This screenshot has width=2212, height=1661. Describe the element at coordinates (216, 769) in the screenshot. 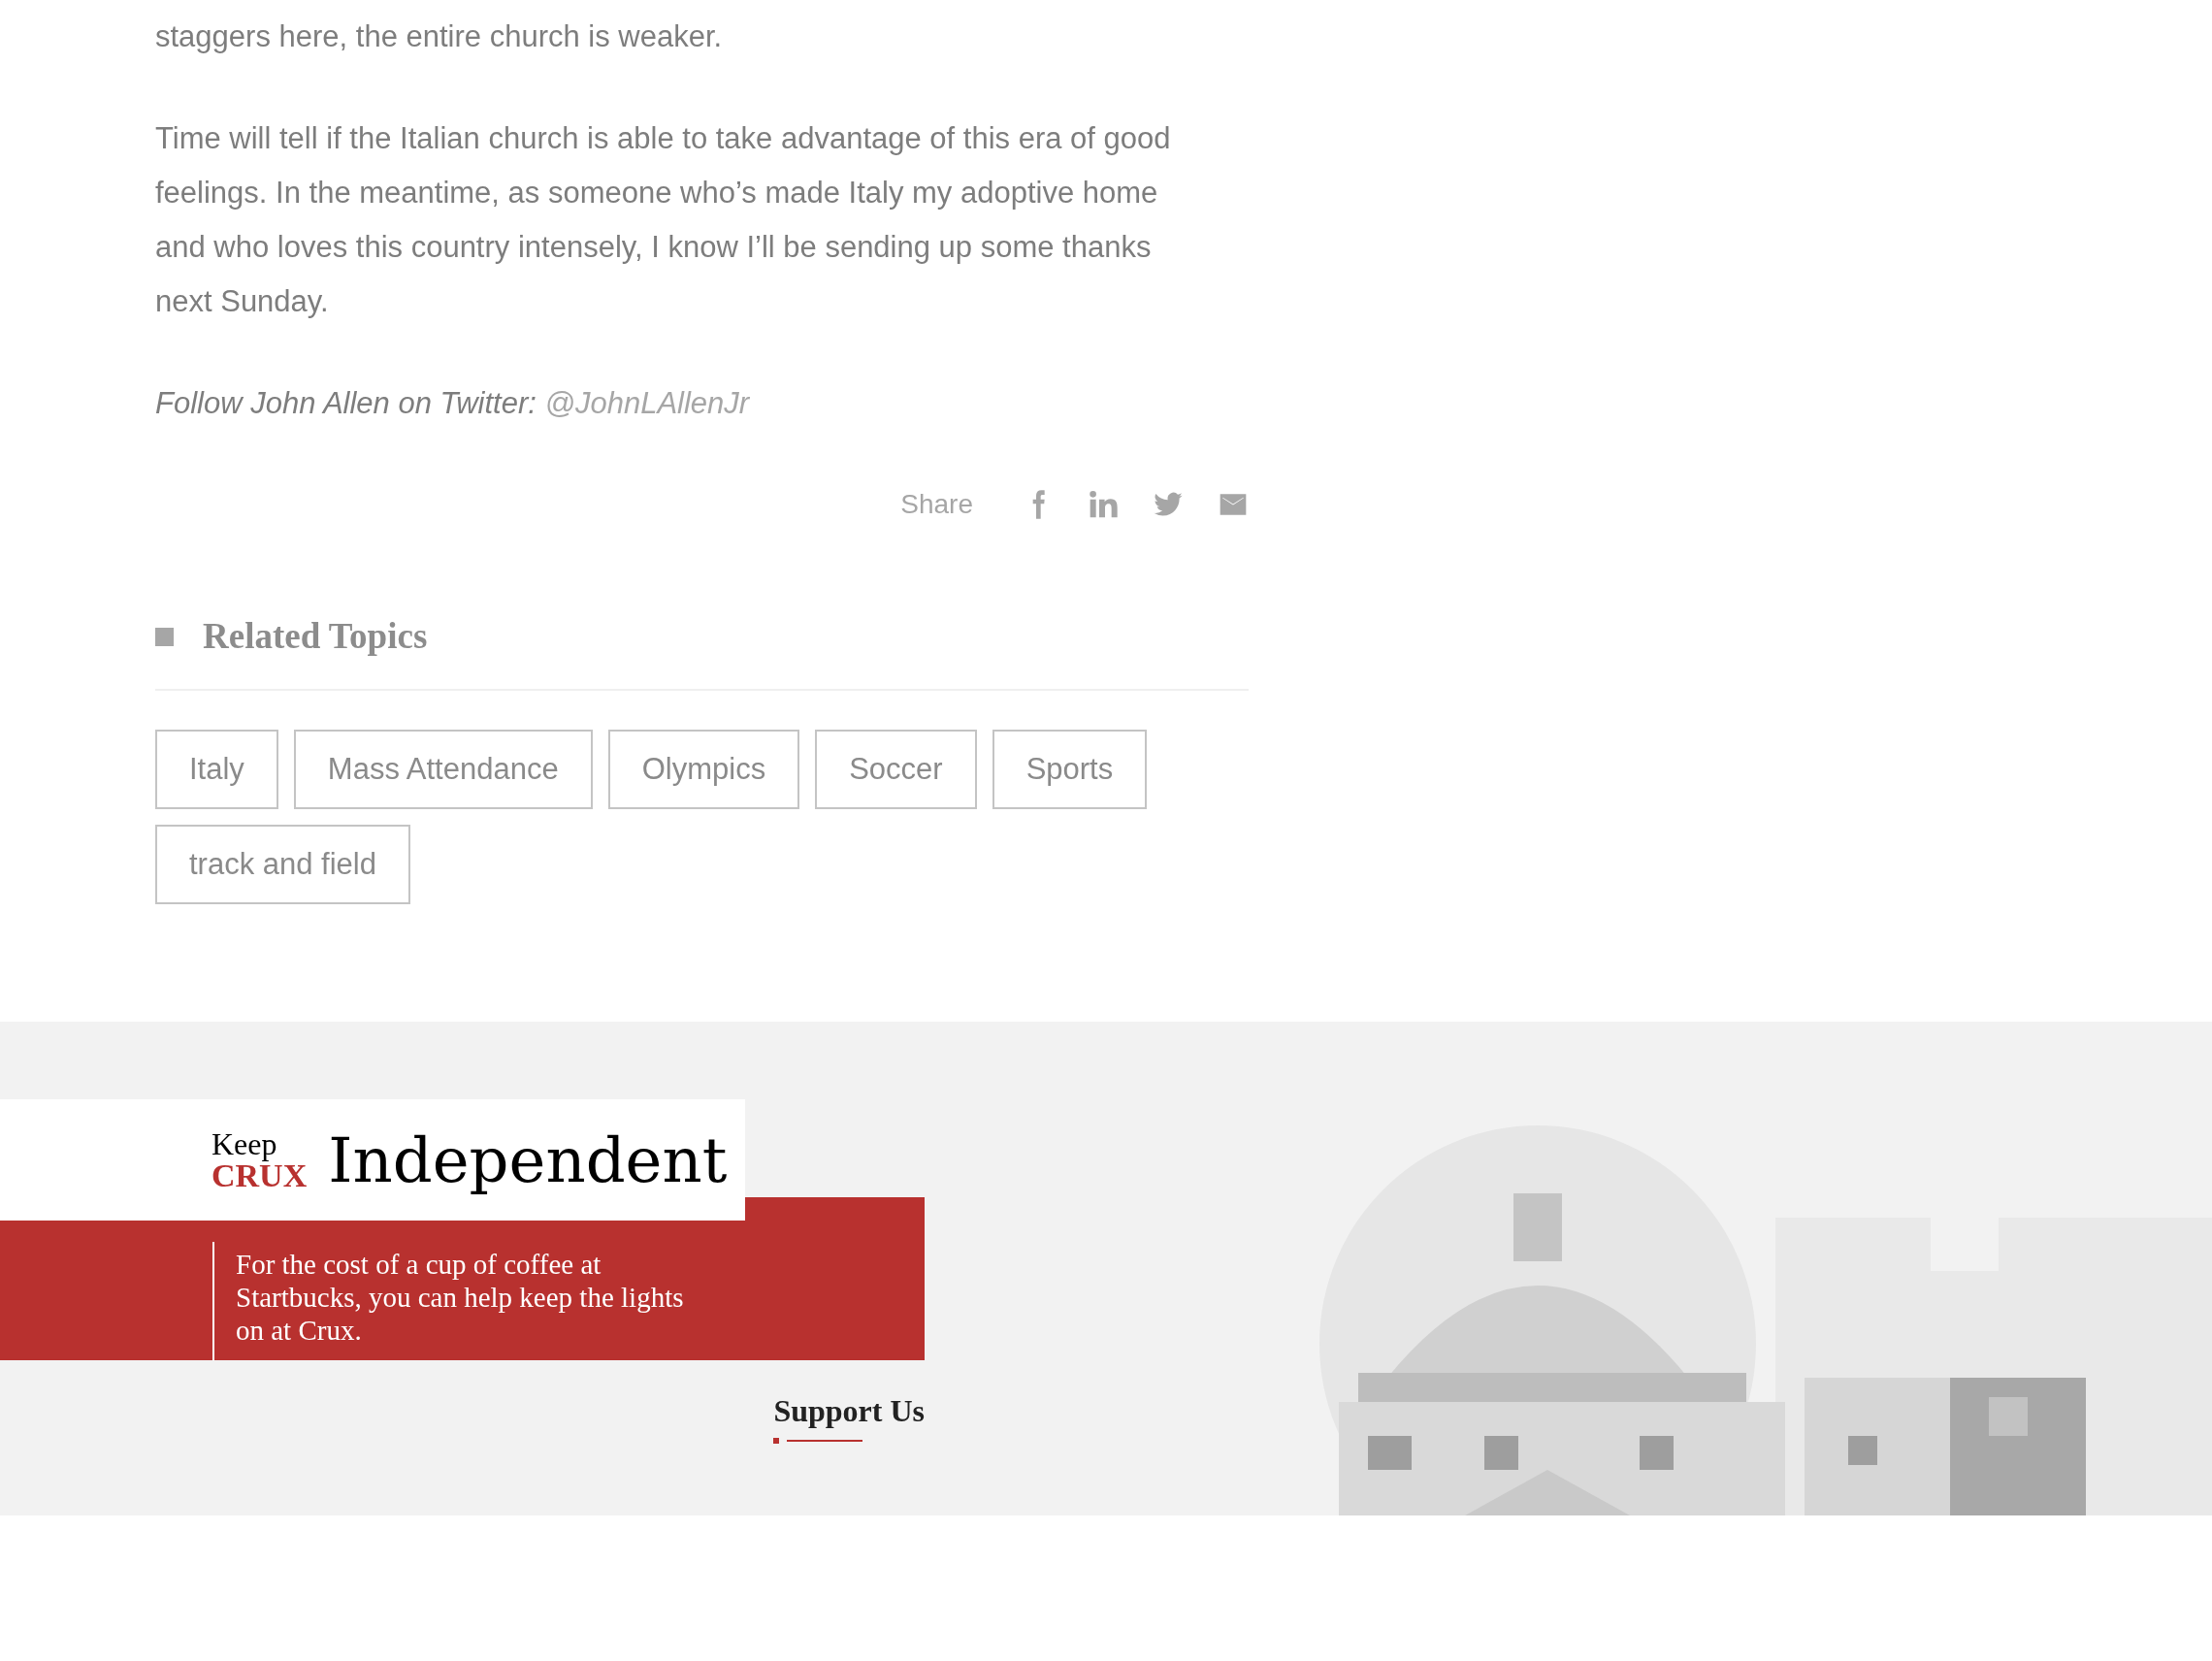

I see `topic-tag: Italy` at that location.